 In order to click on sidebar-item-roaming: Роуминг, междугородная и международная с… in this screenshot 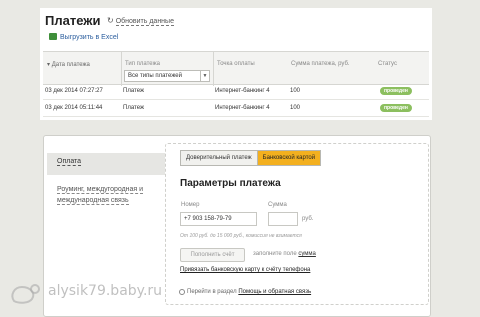, I will do `click(106, 195)`.